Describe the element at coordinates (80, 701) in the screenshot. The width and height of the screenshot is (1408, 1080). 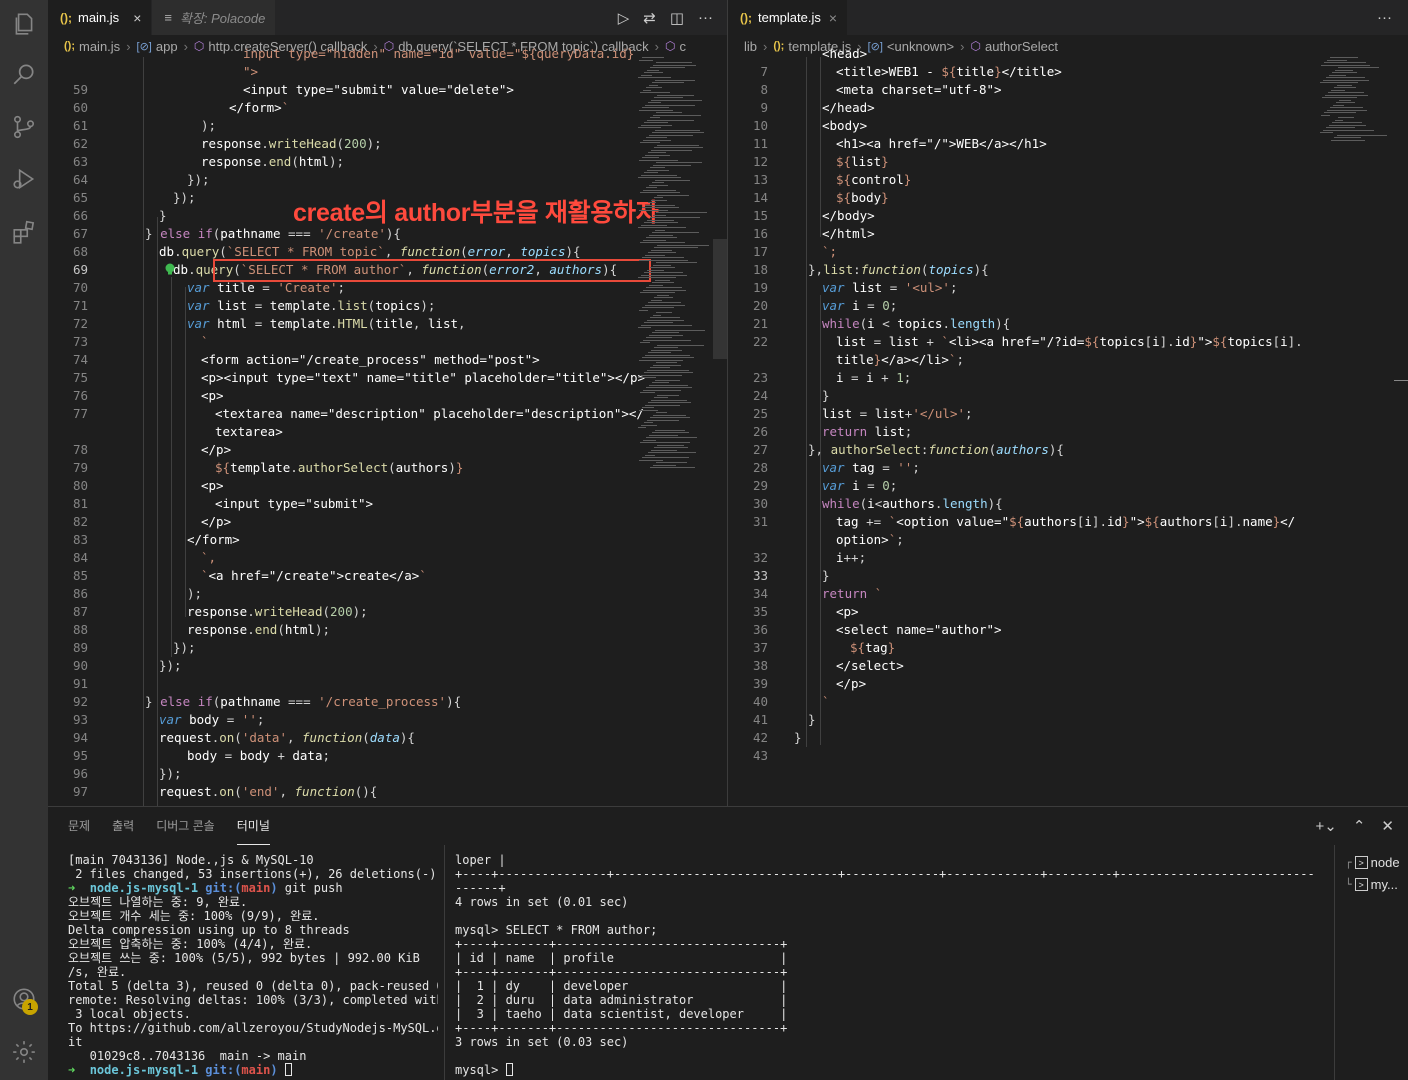
I see `line-number: 92` at that location.